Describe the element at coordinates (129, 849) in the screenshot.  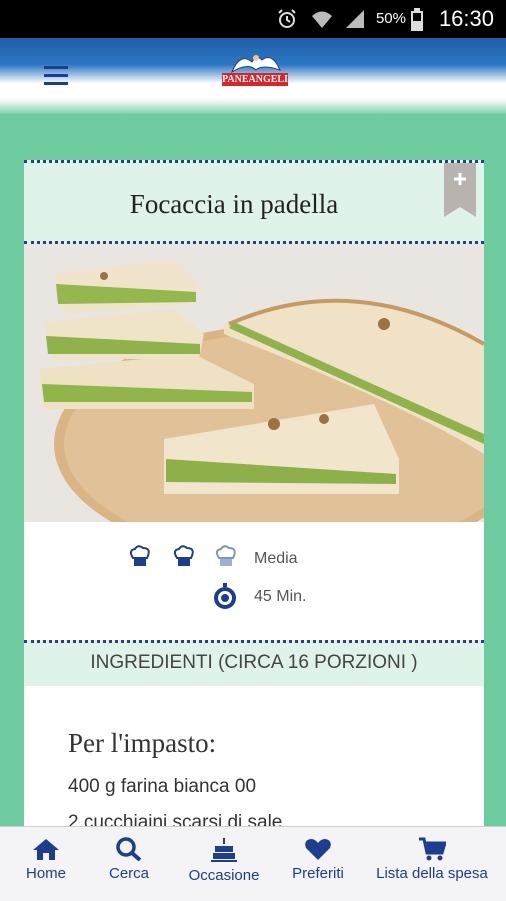
I see `search-icon` at that location.